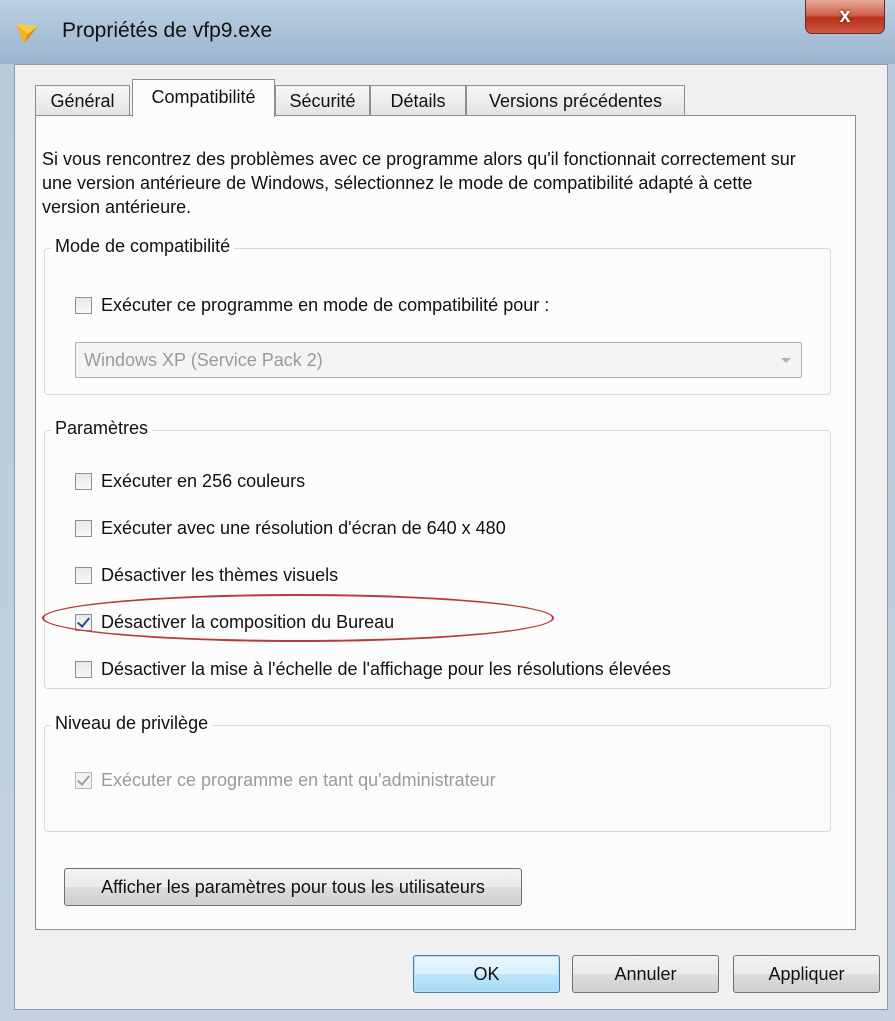  What do you see at coordinates (102, 428) in the screenshot?
I see `settings-group-label: Paramètres` at bounding box center [102, 428].